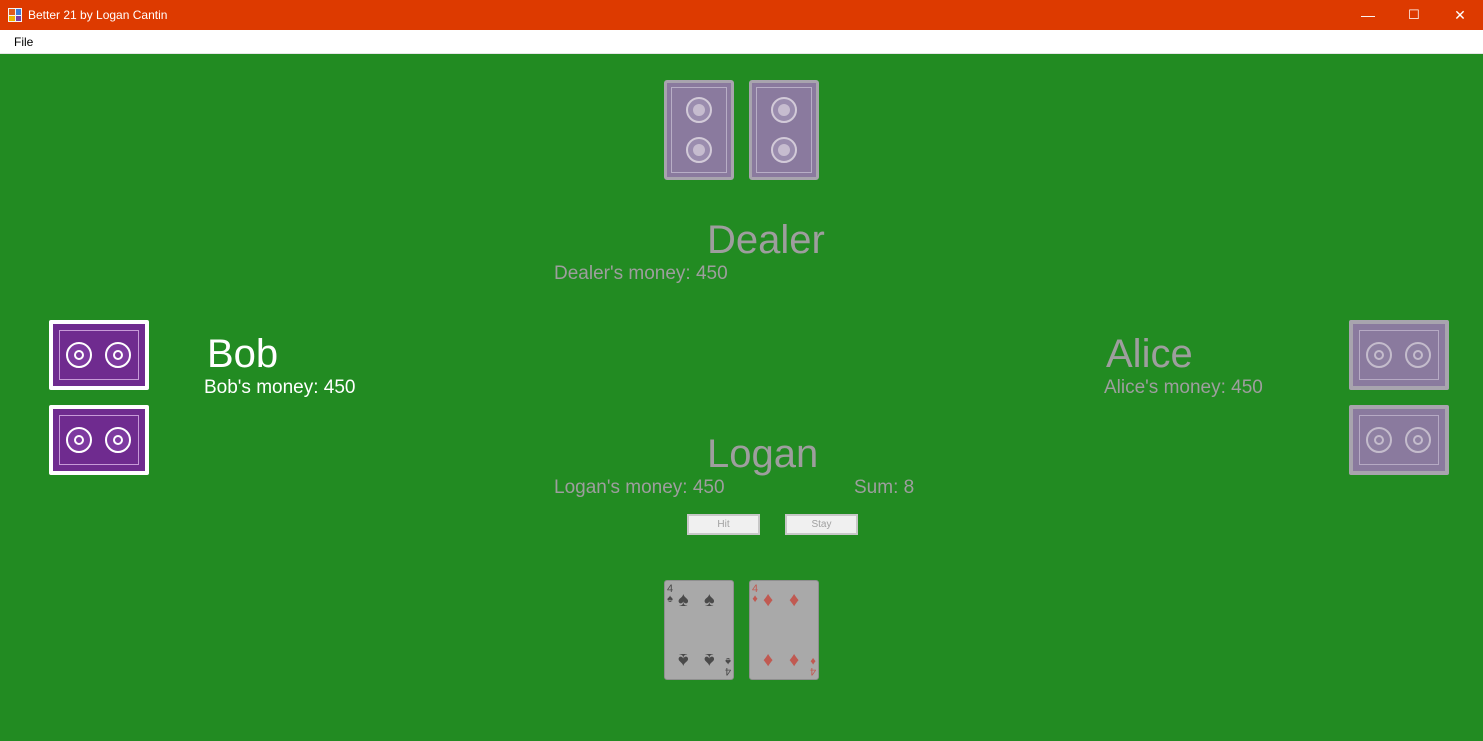 Image resolution: width=1483 pixels, height=741 pixels. What do you see at coordinates (1414, 15) in the screenshot?
I see `maximize-button: ☐` at bounding box center [1414, 15].